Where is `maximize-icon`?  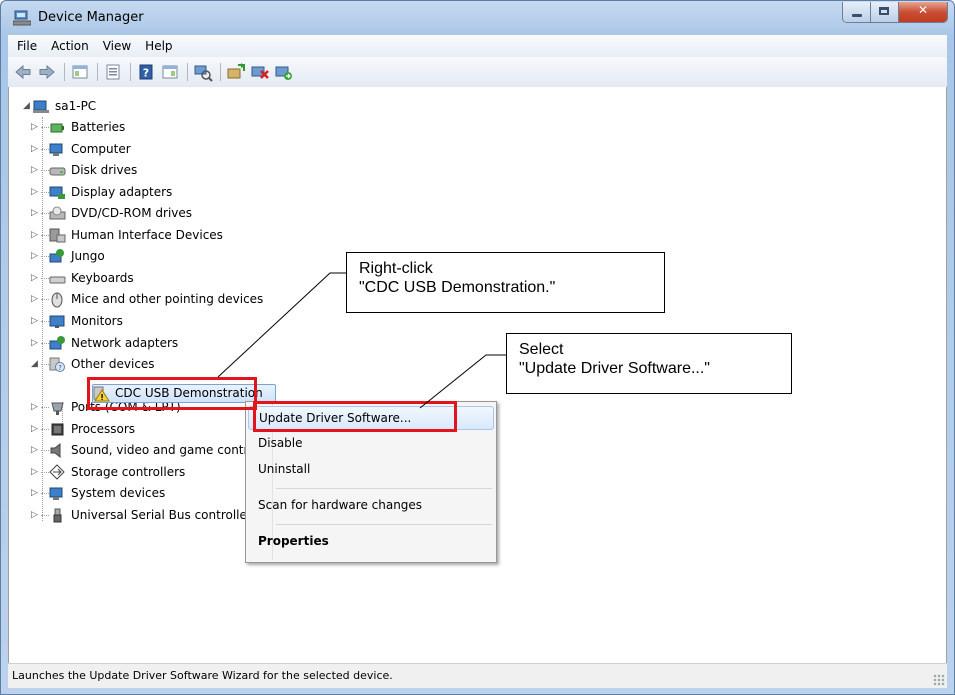 maximize-icon is located at coordinates (884, 11).